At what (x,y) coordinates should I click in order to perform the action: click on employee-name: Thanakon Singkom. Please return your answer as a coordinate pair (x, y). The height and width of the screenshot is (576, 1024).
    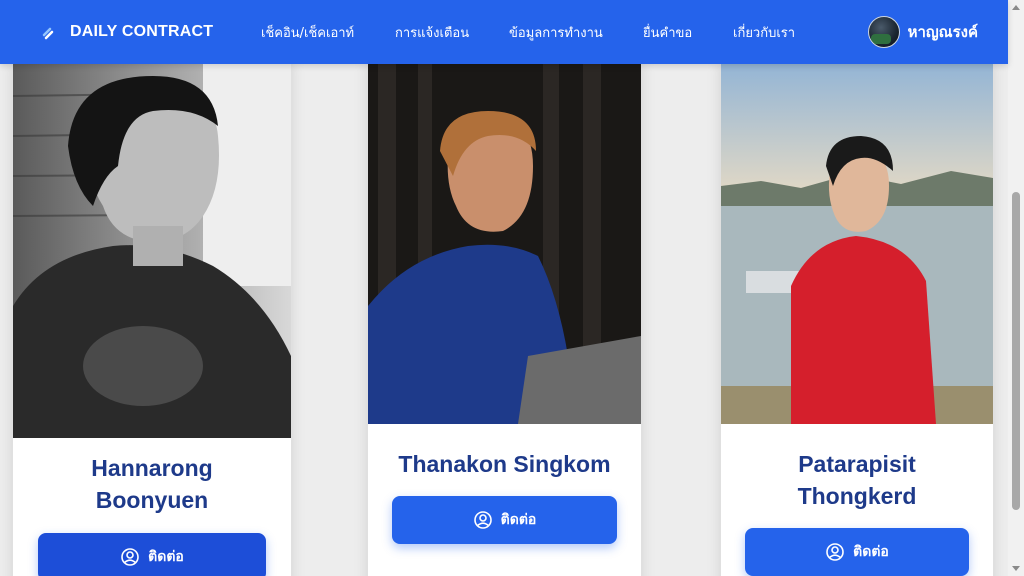
    Looking at the image, I should click on (504, 464).